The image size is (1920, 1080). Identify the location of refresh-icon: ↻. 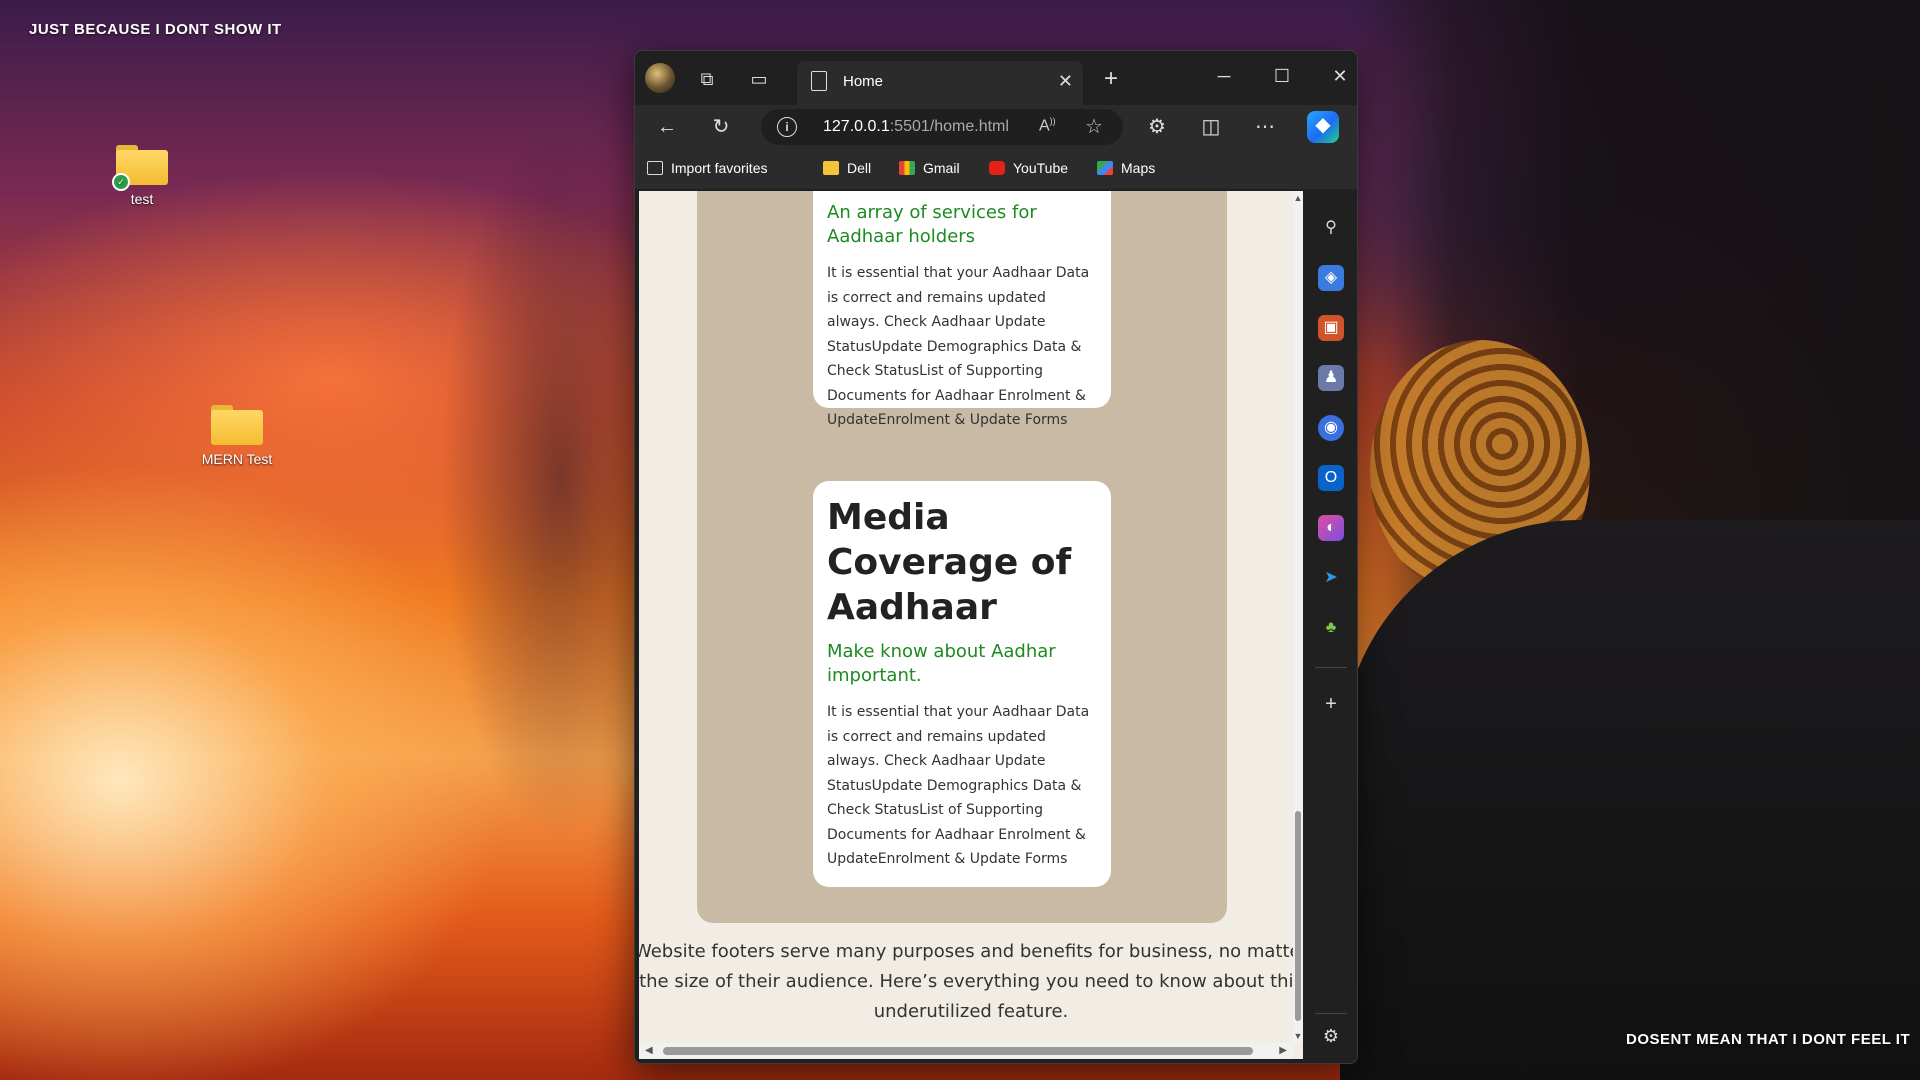
(721, 127).